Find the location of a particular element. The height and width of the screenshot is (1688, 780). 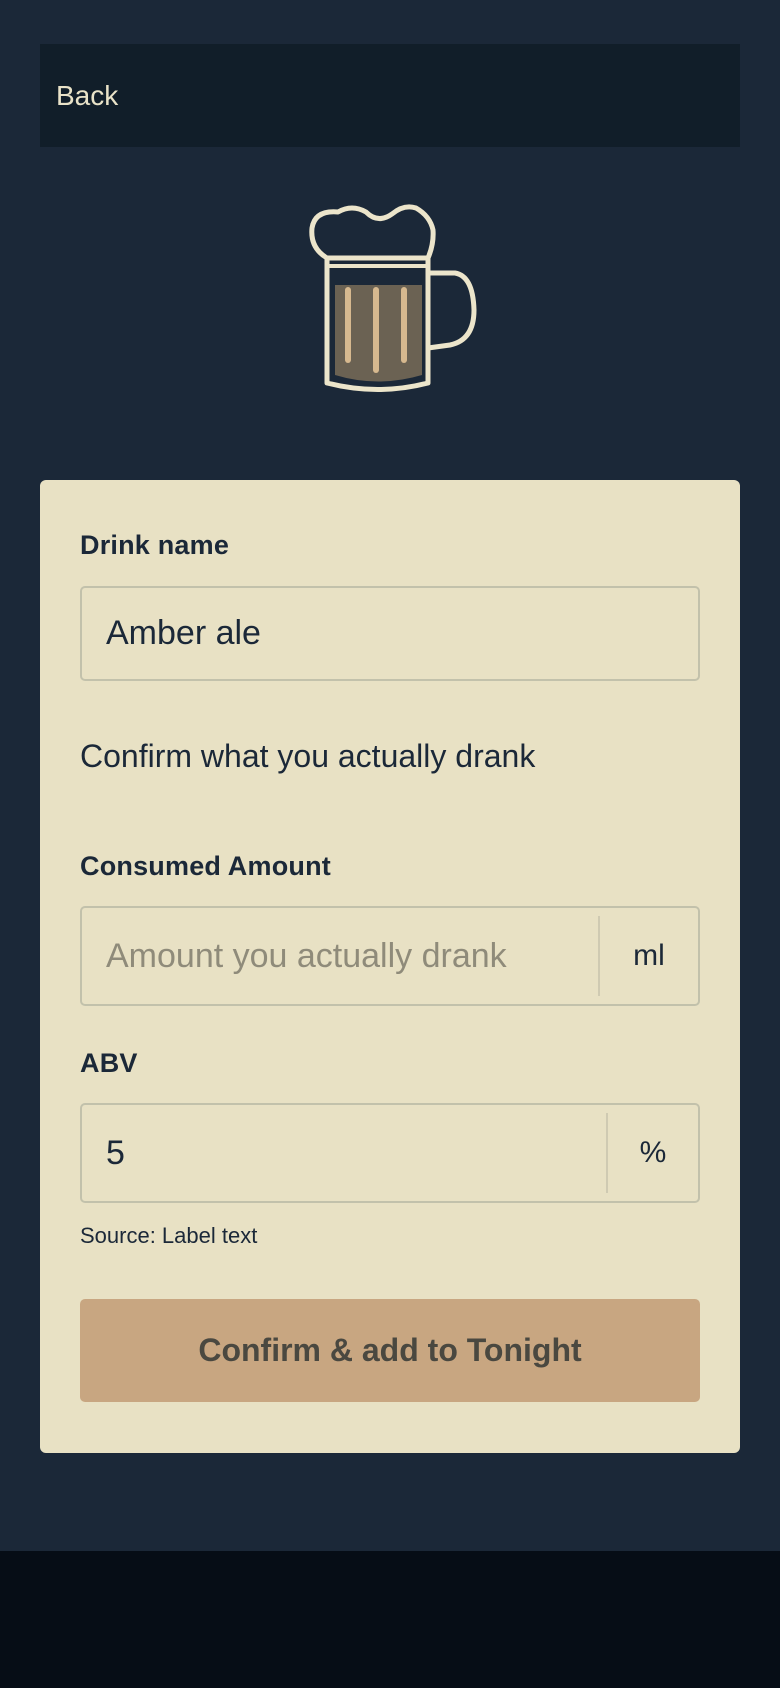

confirm-add-button: Confirm & add to Tonight is located at coordinates (390, 1350).